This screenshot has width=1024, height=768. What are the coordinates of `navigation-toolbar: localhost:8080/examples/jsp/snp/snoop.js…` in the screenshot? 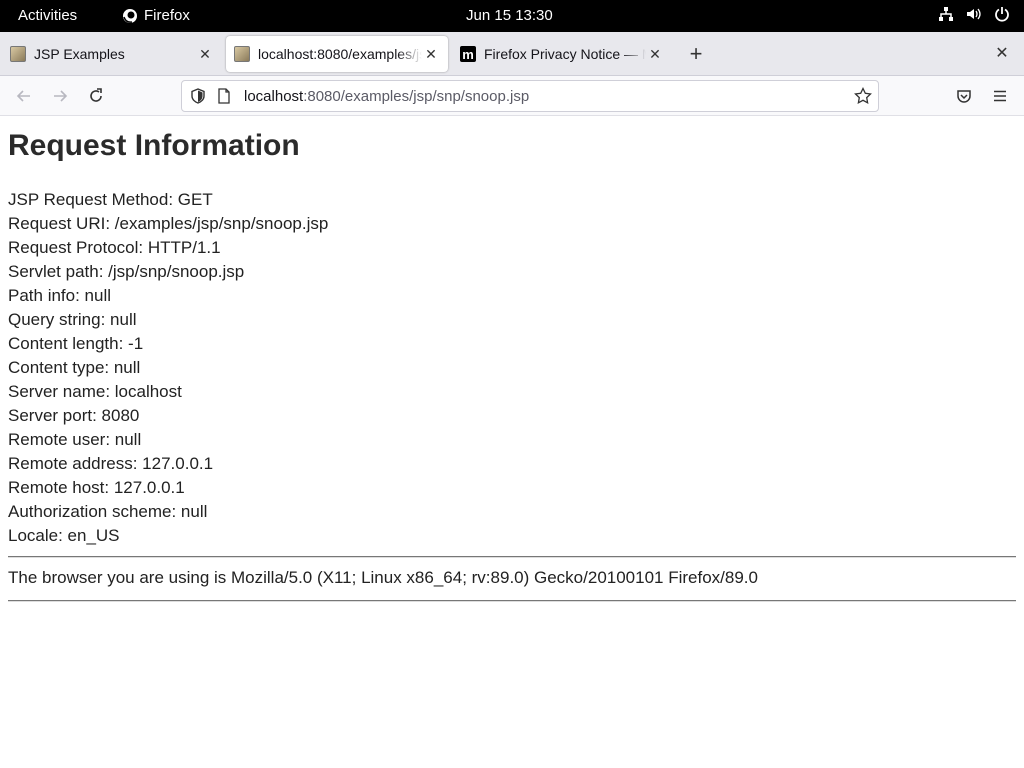 It's located at (512, 96).